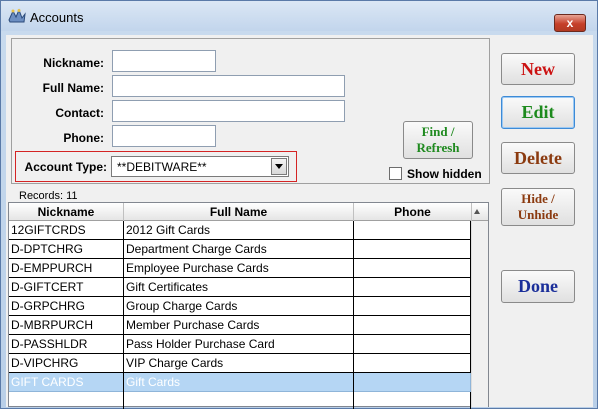 This screenshot has height=409, width=598. I want to click on done-button: Done, so click(538, 286).